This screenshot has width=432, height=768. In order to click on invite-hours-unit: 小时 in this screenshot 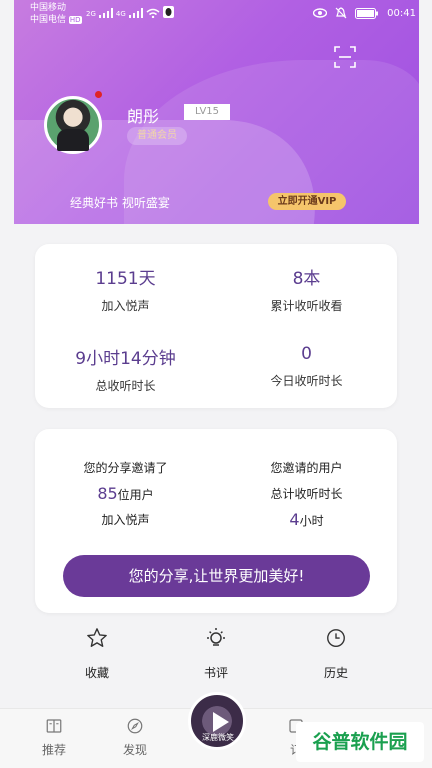, I will do `click(311, 521)`.